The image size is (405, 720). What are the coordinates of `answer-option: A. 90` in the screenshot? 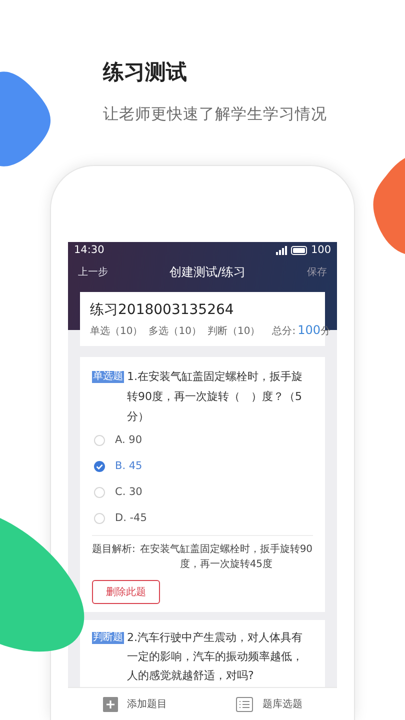 It's located at (202, 440).